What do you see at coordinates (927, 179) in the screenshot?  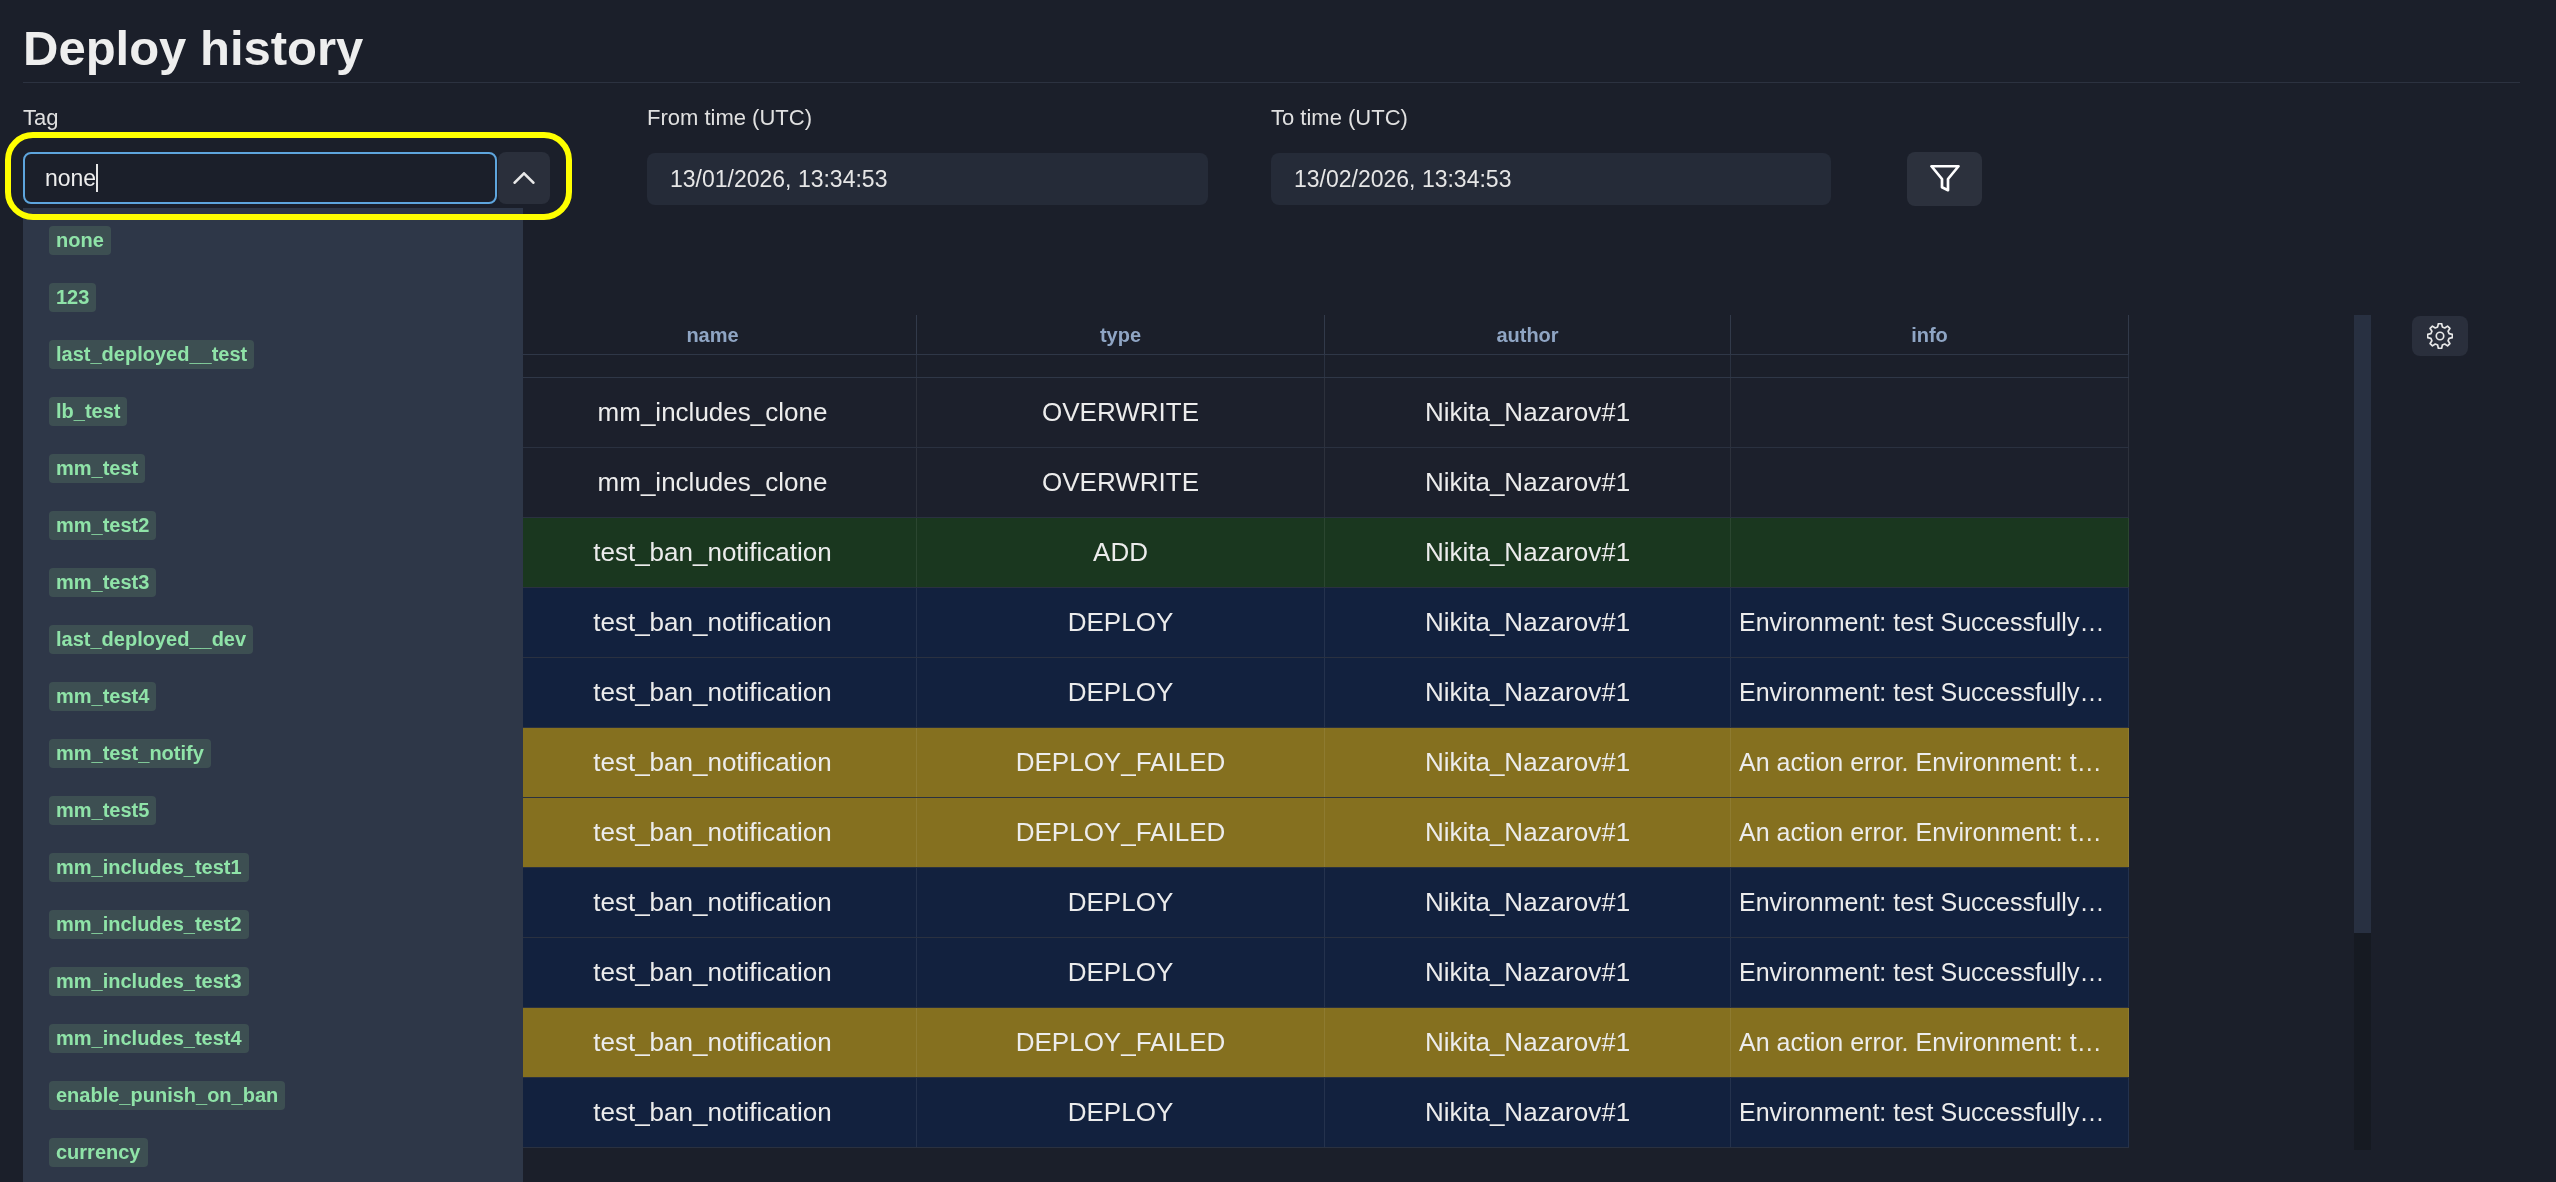 I see `from-time-field: 13/01/2026, 13:34:53` at bounding box center [927, 179].